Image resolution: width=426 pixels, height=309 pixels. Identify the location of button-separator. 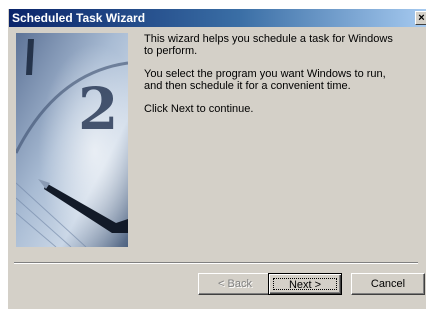
(216, 263).